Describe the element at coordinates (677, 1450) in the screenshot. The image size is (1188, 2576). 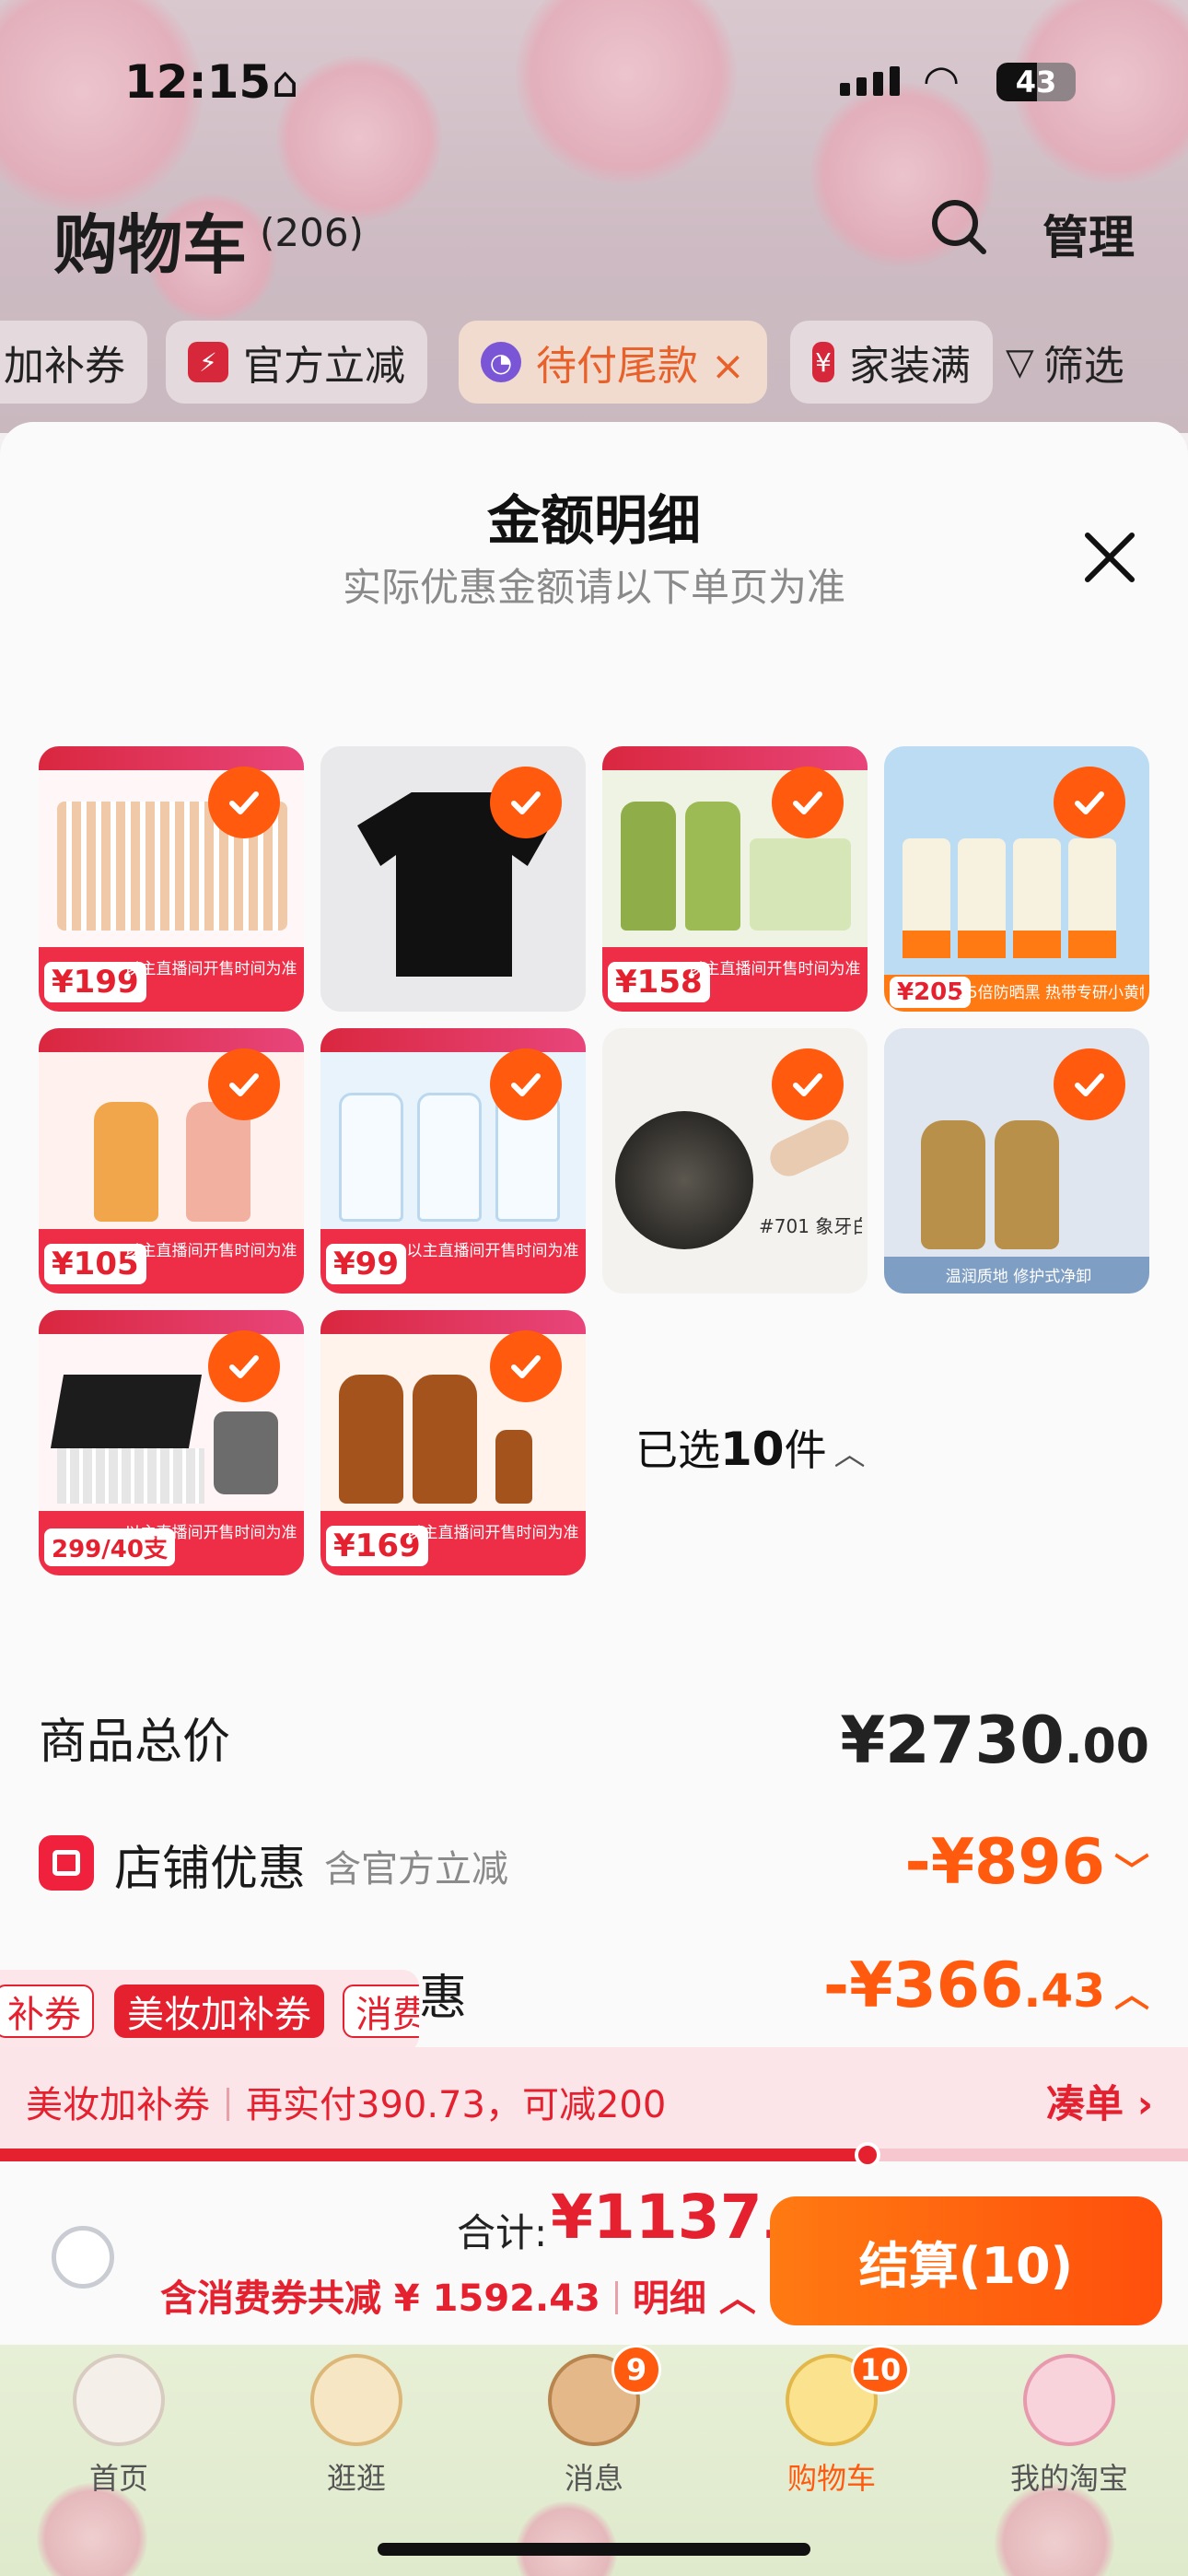
I see `selected-prefix: 已选` at that location.